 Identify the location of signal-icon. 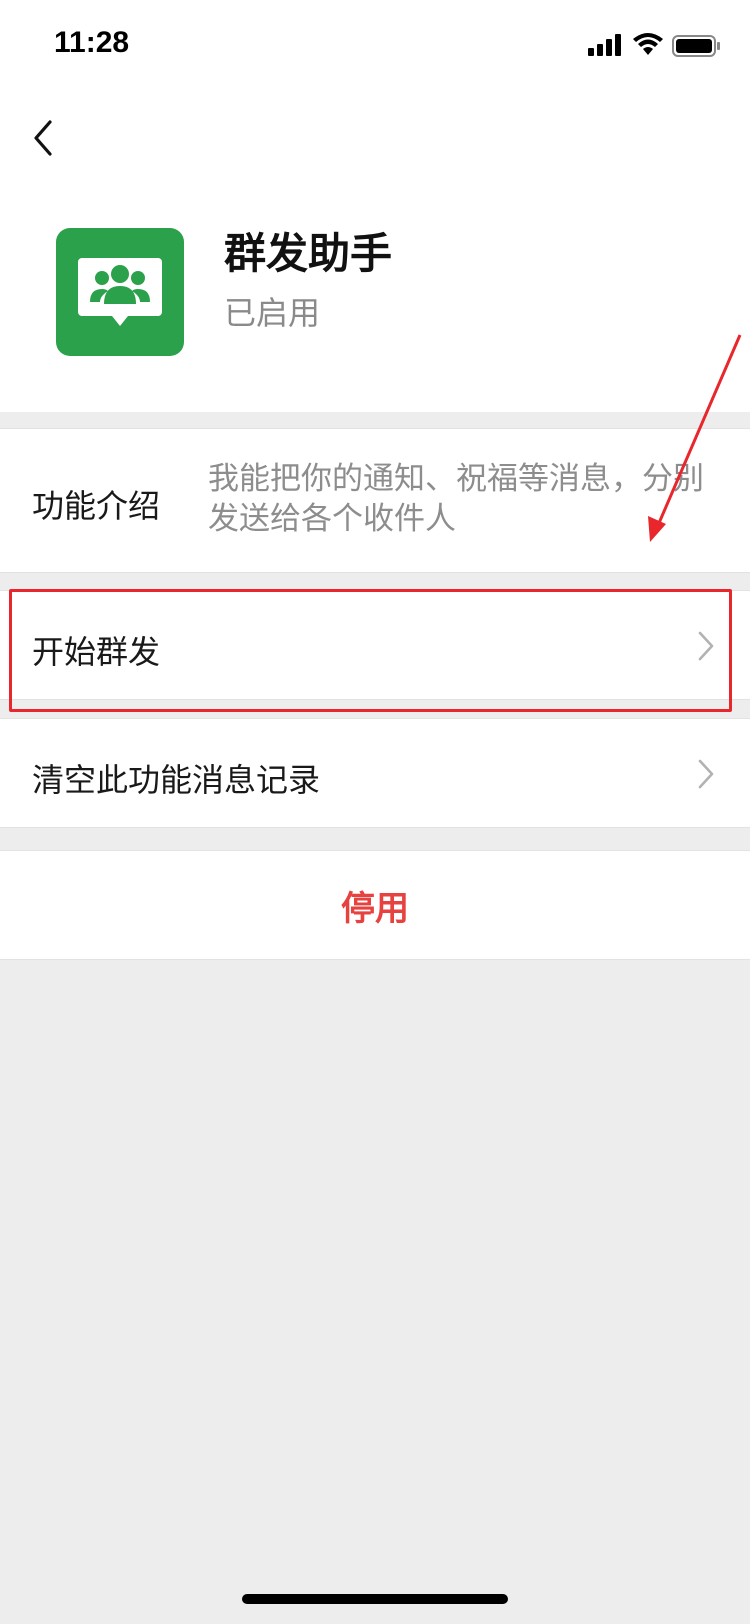
(604, 45).